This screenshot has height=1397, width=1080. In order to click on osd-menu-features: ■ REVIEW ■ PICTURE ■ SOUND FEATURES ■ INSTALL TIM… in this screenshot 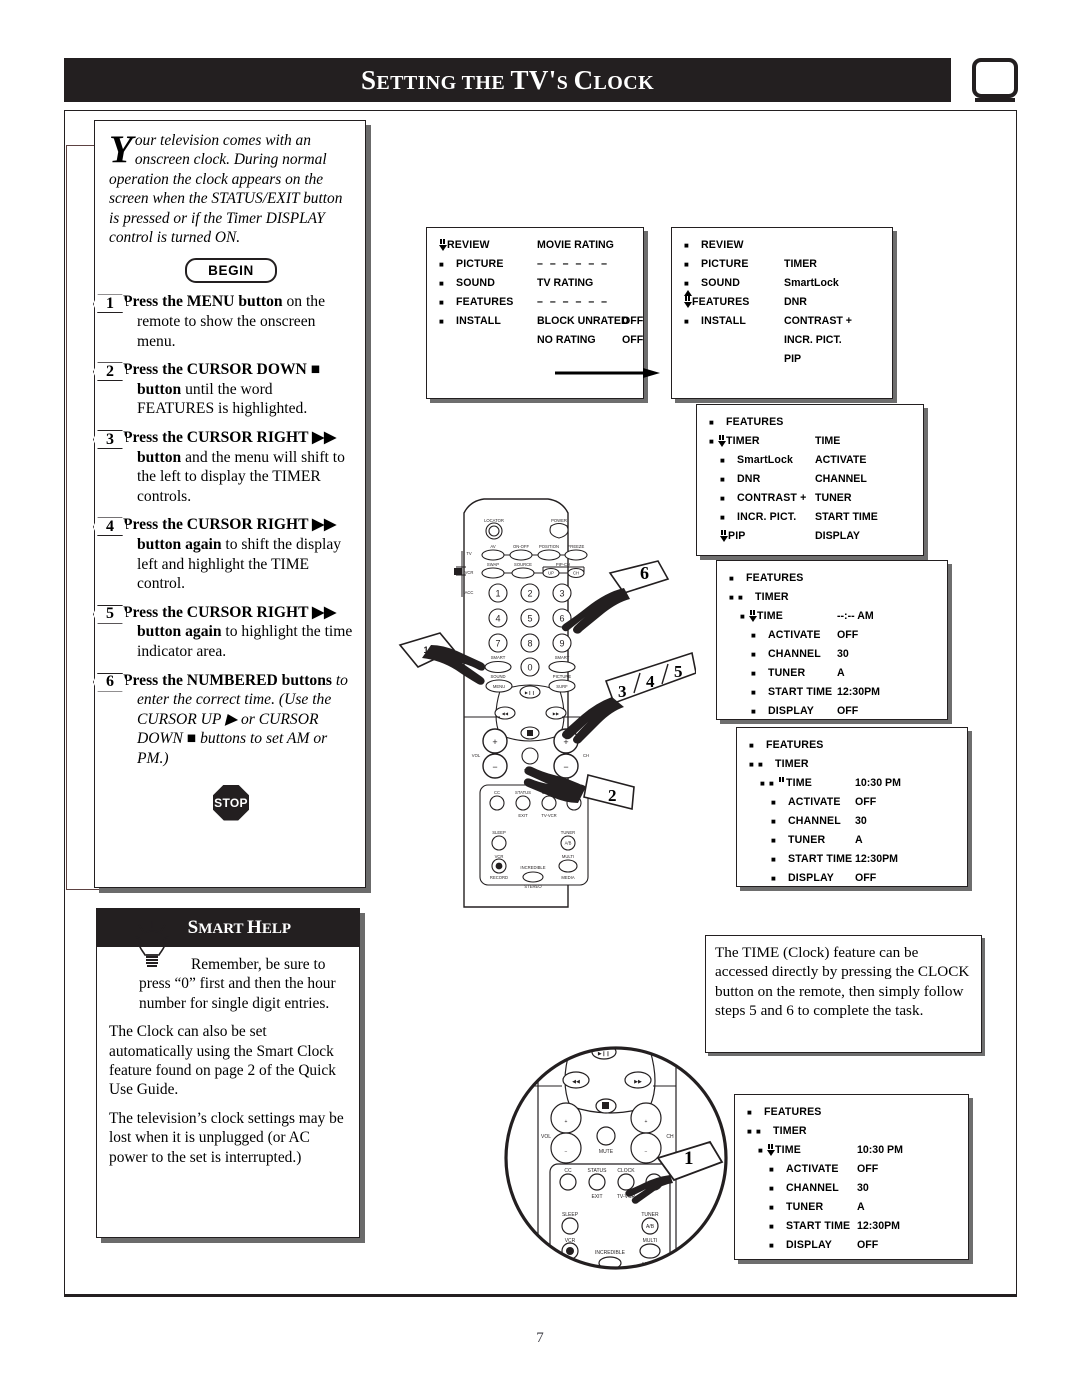, I will do `click(782, 313)`.